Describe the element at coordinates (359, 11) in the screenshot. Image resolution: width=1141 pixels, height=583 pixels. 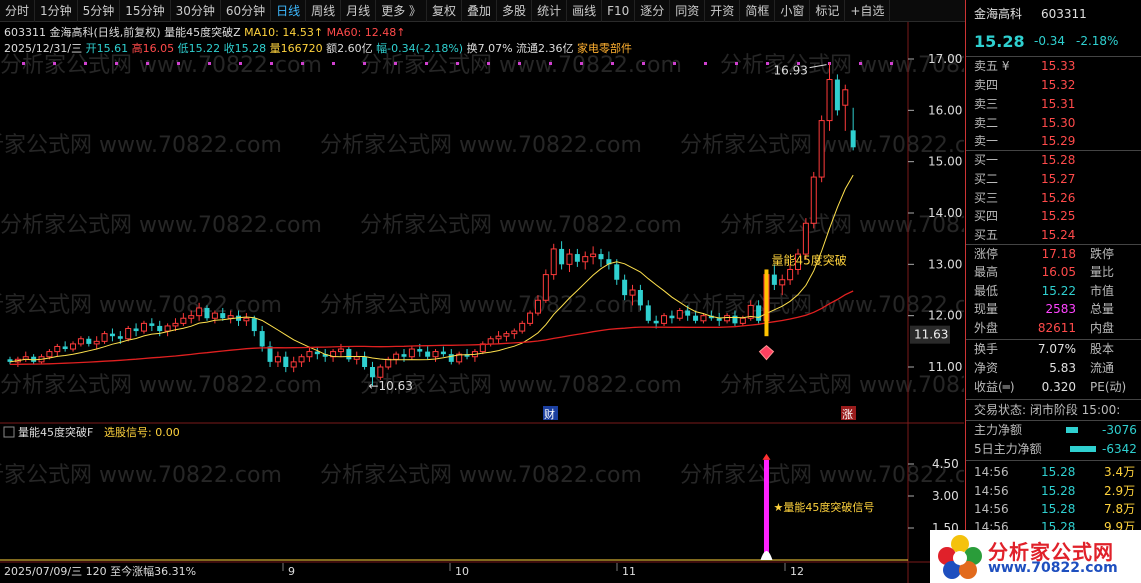
I see `toolbar-item: 月线` at that location.